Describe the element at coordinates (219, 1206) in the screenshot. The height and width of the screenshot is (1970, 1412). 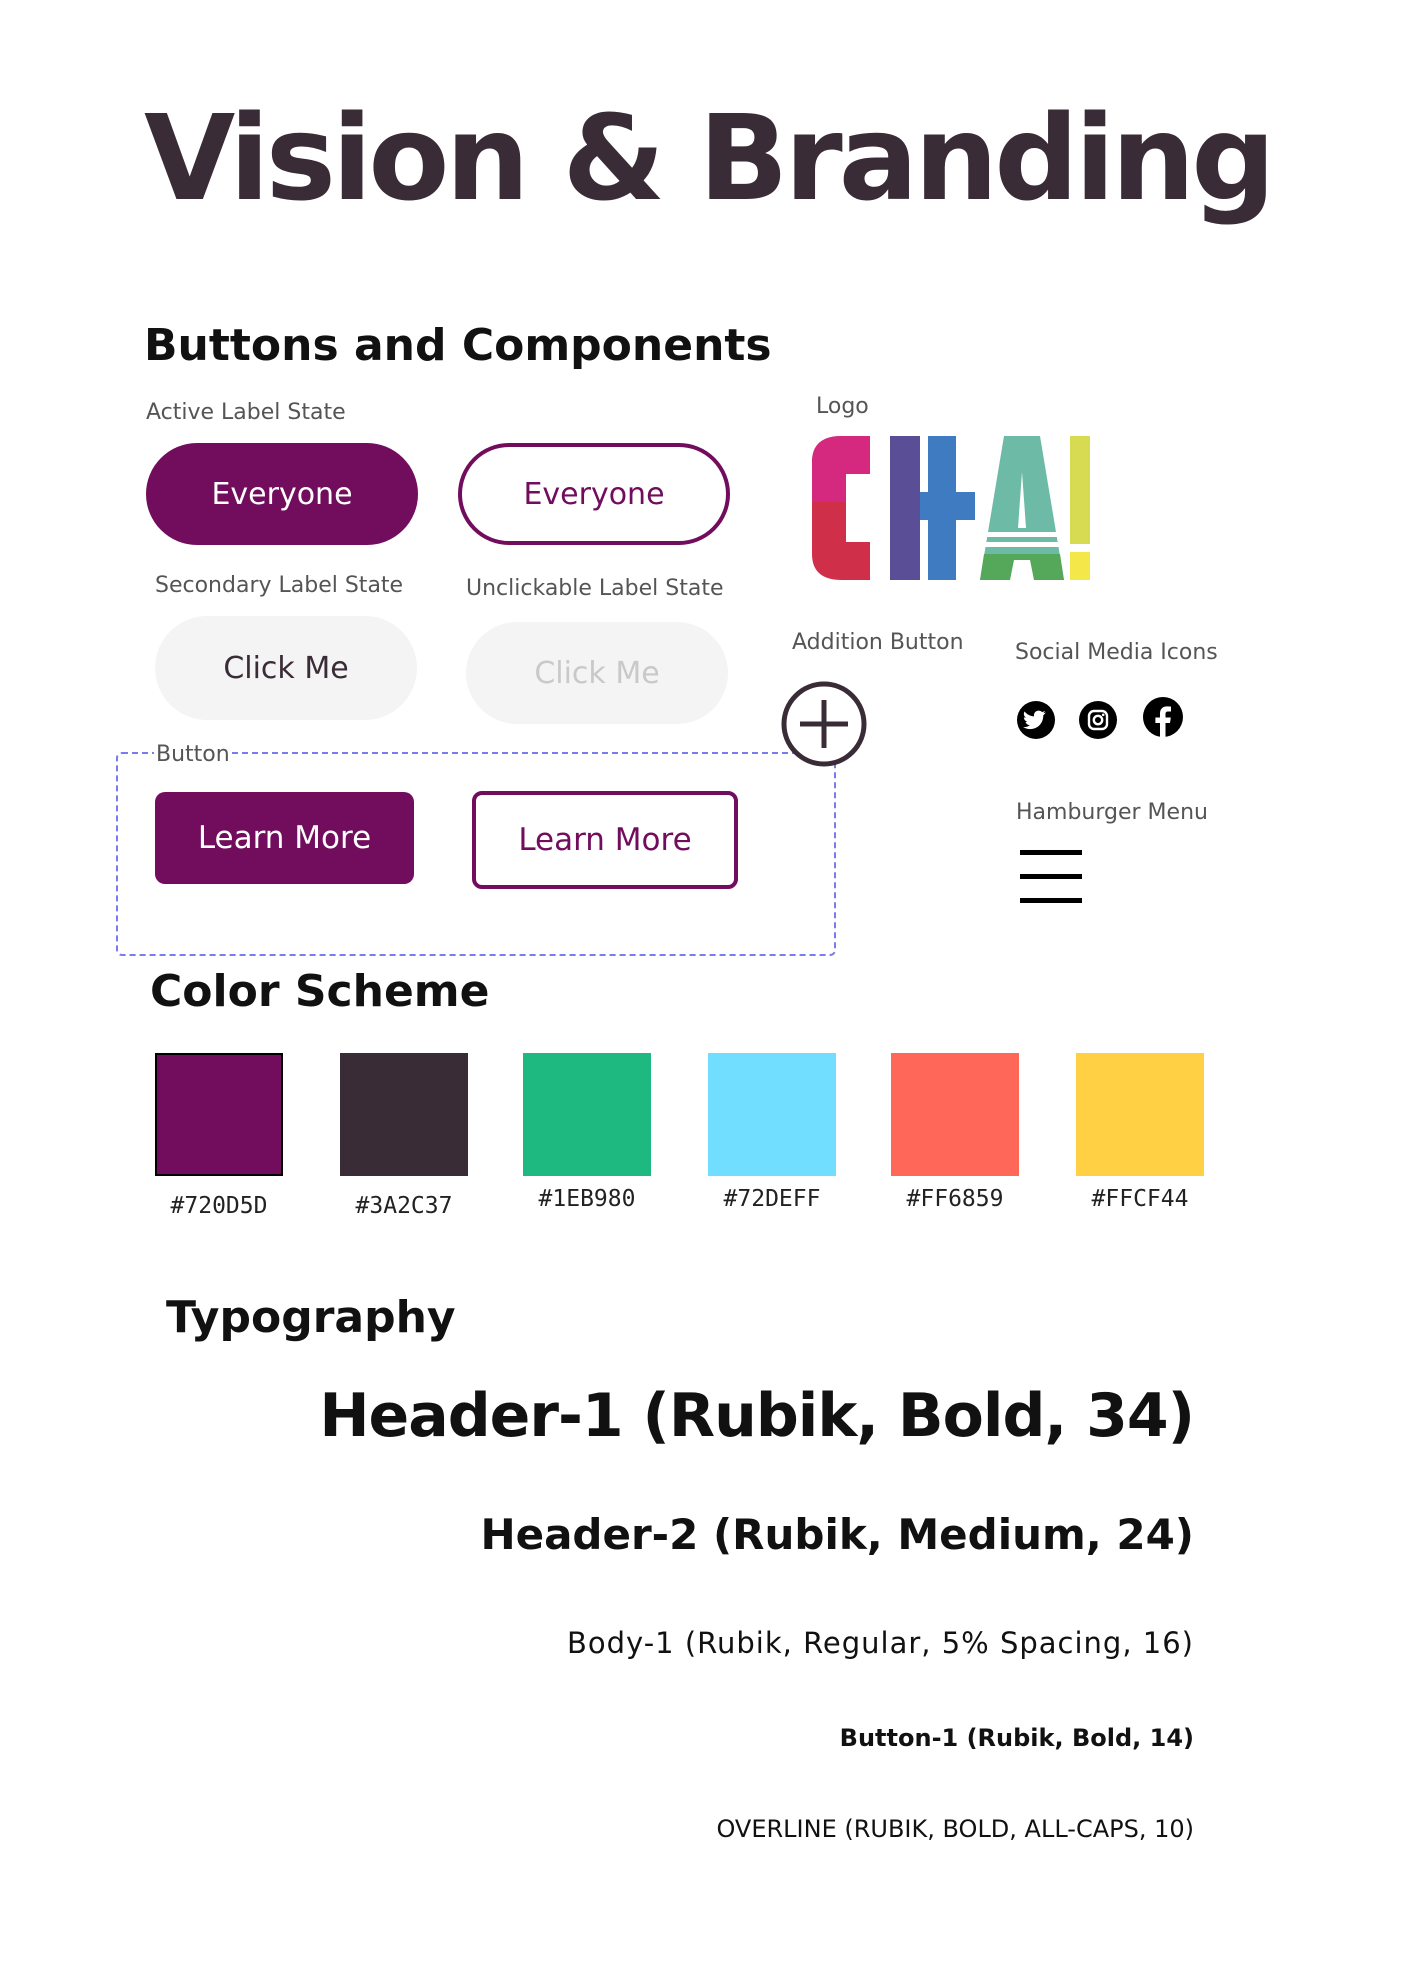
I see `swatch-label: #720D5D` at that location.